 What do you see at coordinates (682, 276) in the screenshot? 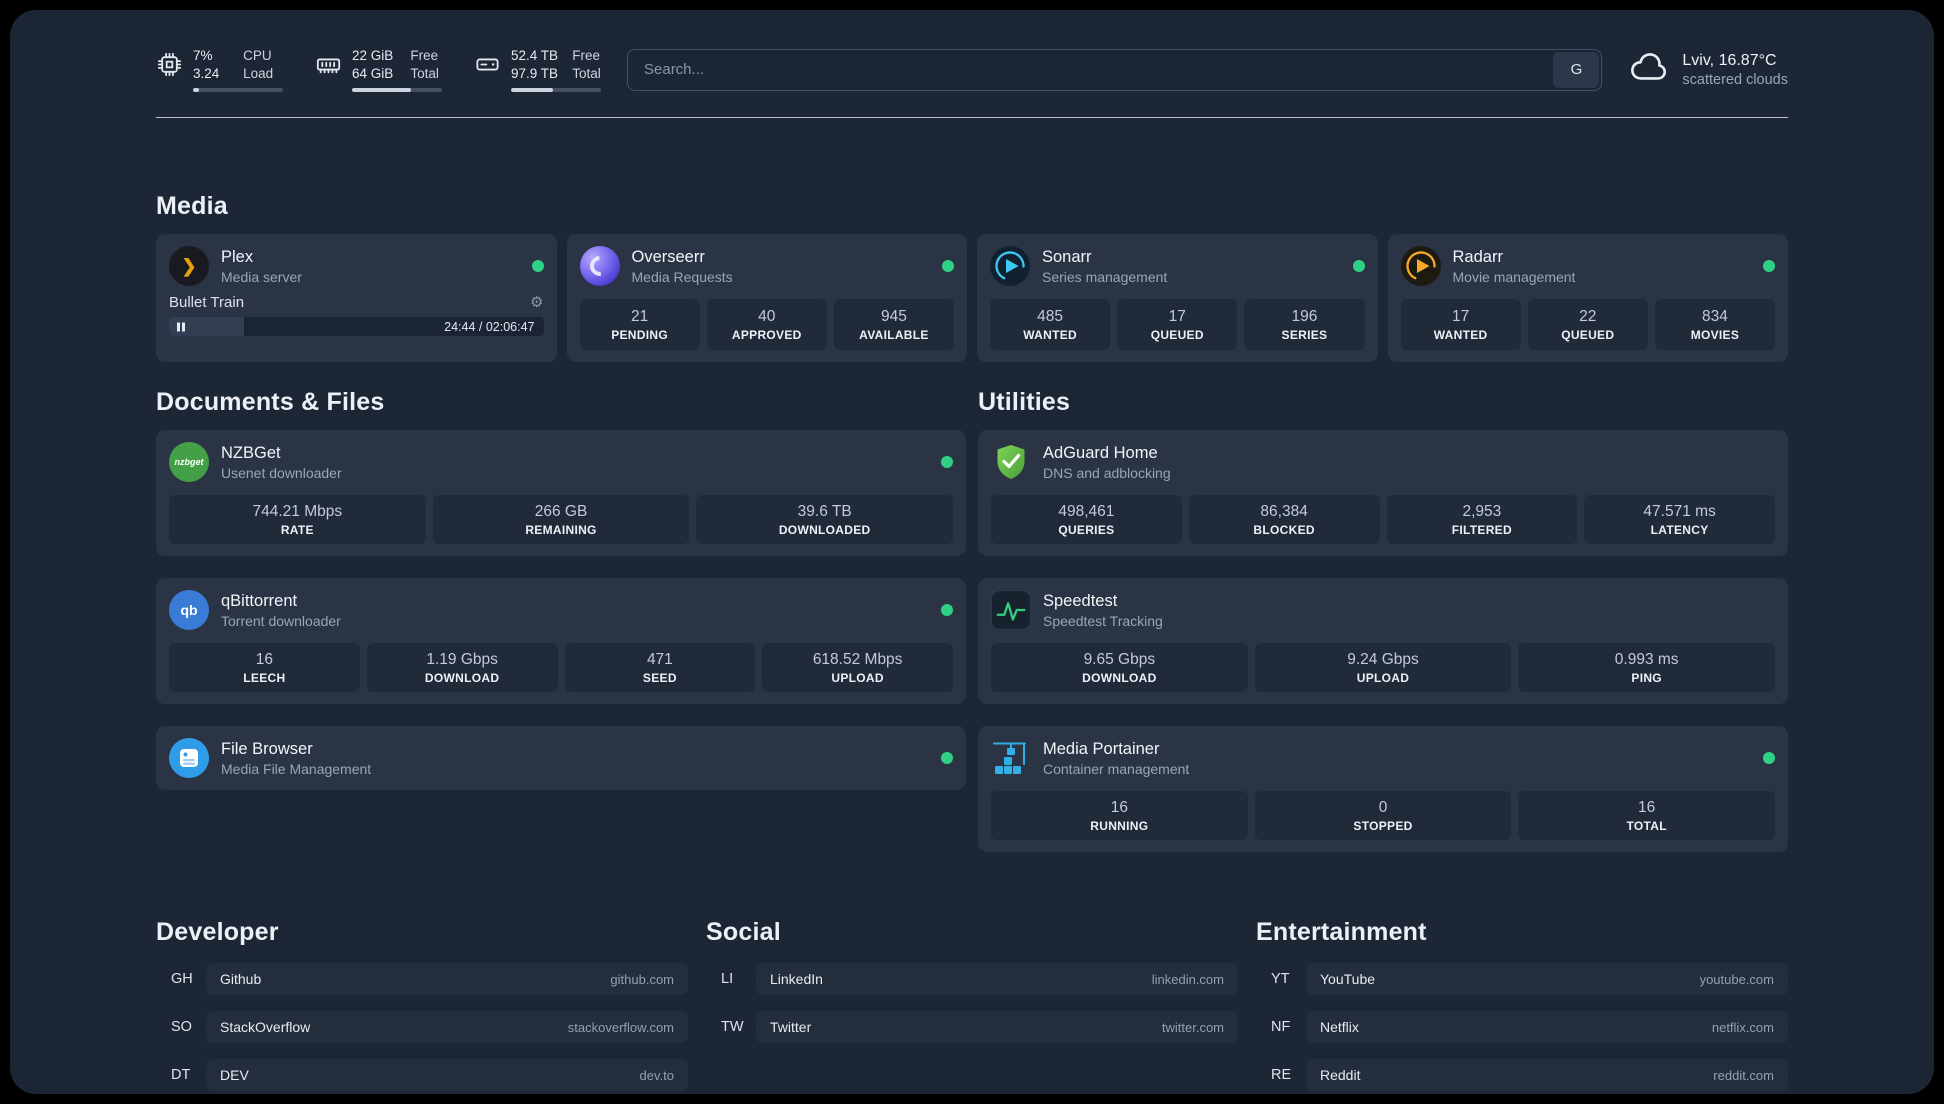
I see `service-description: Media Requests` at bounding box center [682, 276].